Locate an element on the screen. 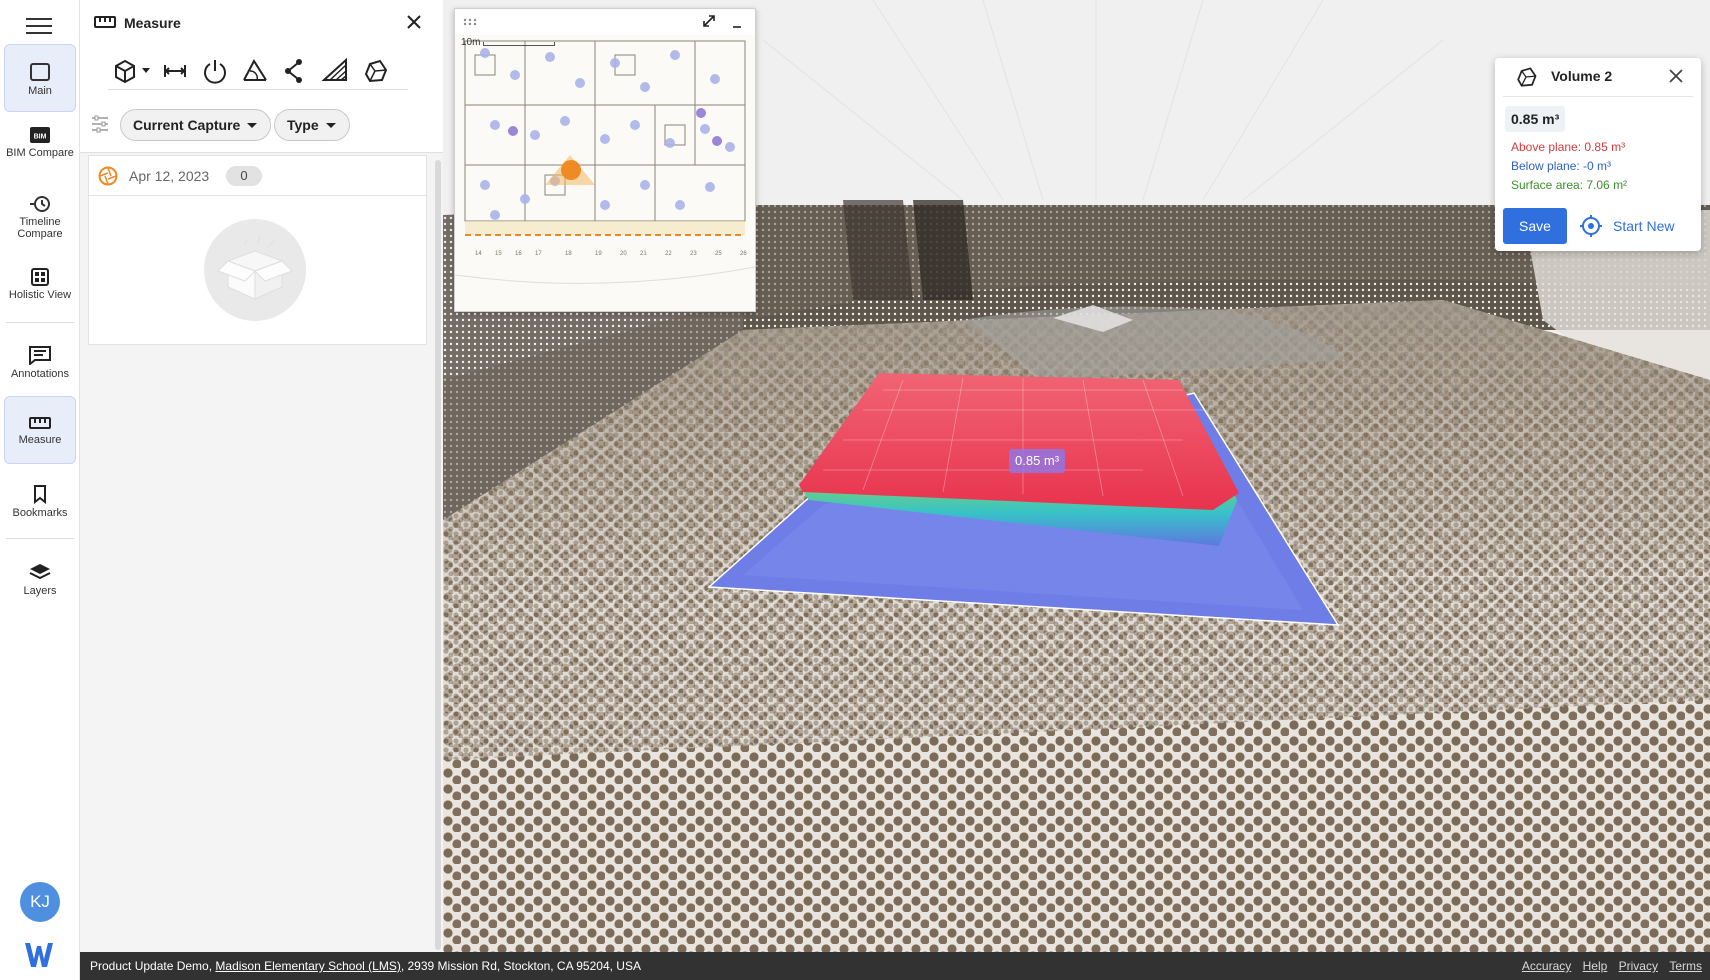  rail-item-label: Holistic View is located at coordinates (40, 295).